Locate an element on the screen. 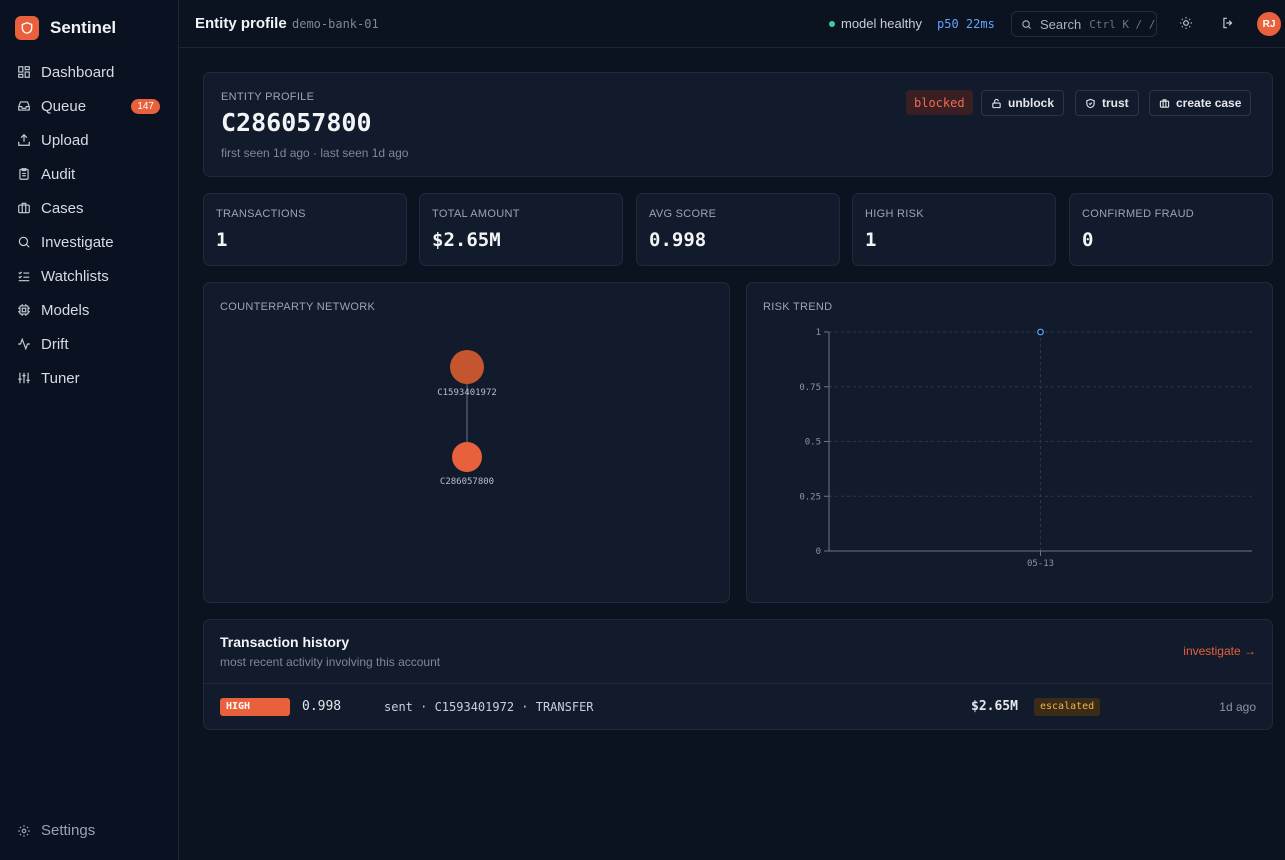 The height and width of the screenshot is (860, 1285). stat-card-avg-score: AVG SCORE 0.998 is located at coordinates (738, 229).